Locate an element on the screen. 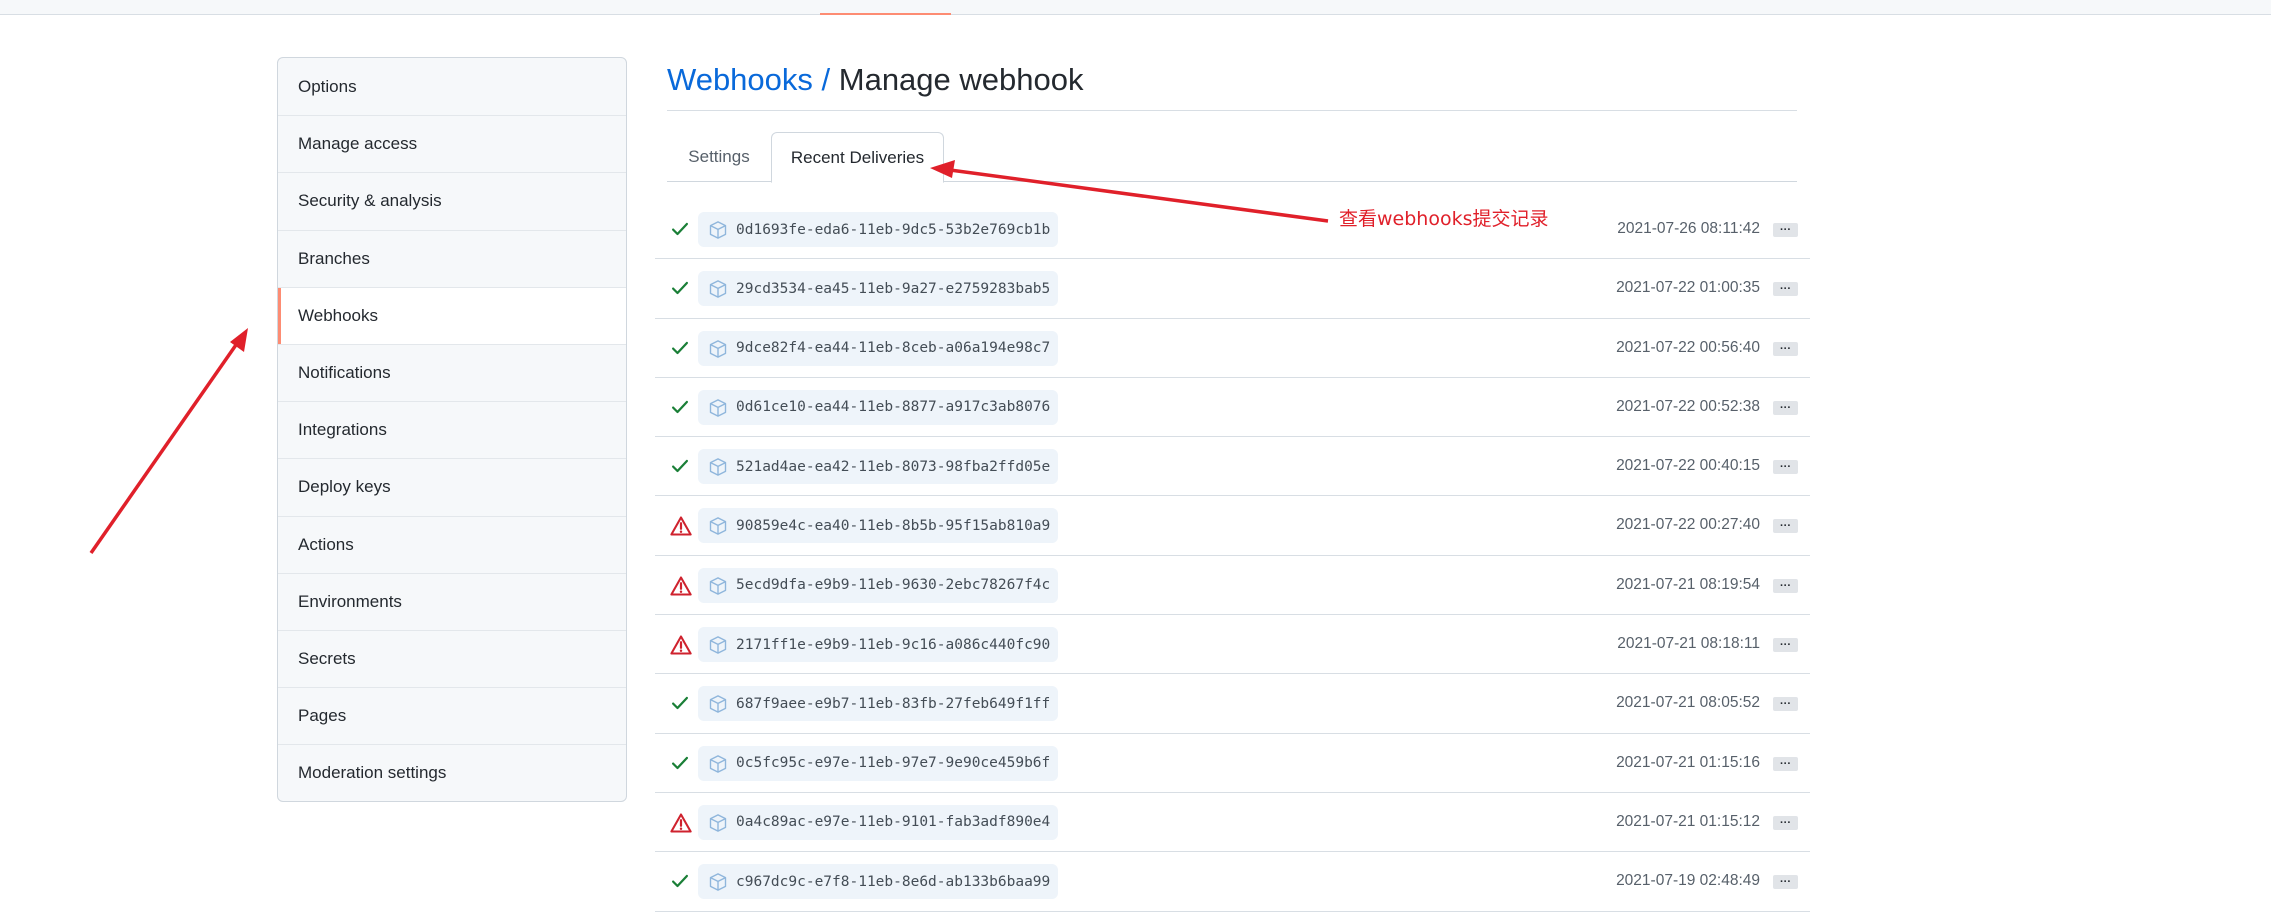 The image size is (2271, 915). sidebar-item-branches: Branches is located at coordinates (452, 258).